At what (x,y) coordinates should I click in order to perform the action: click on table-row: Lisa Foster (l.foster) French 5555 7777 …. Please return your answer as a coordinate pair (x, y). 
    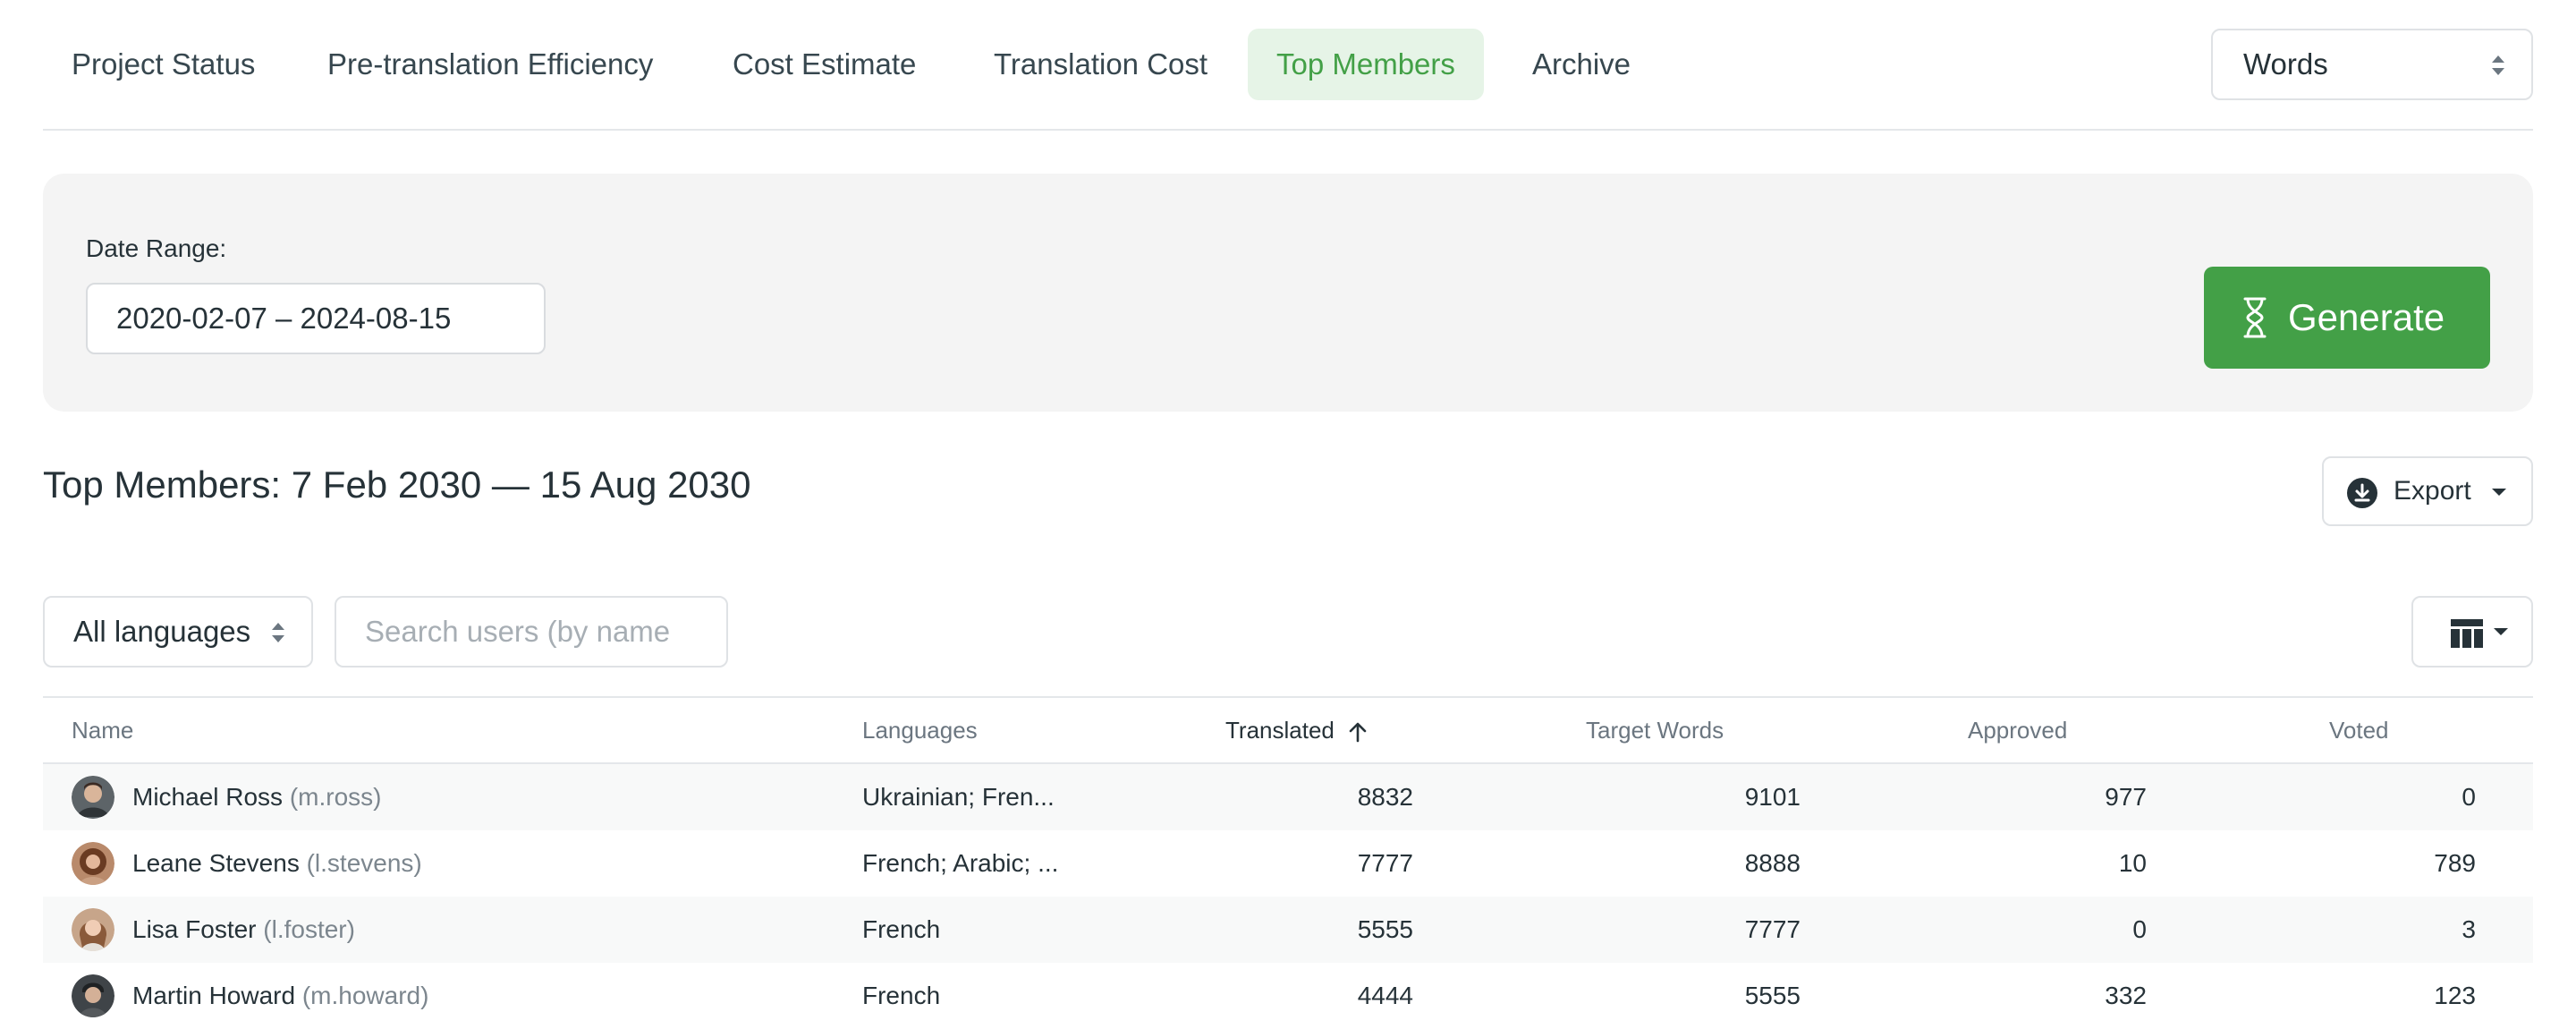
    Looking at the image, I should click on (1288, 930).